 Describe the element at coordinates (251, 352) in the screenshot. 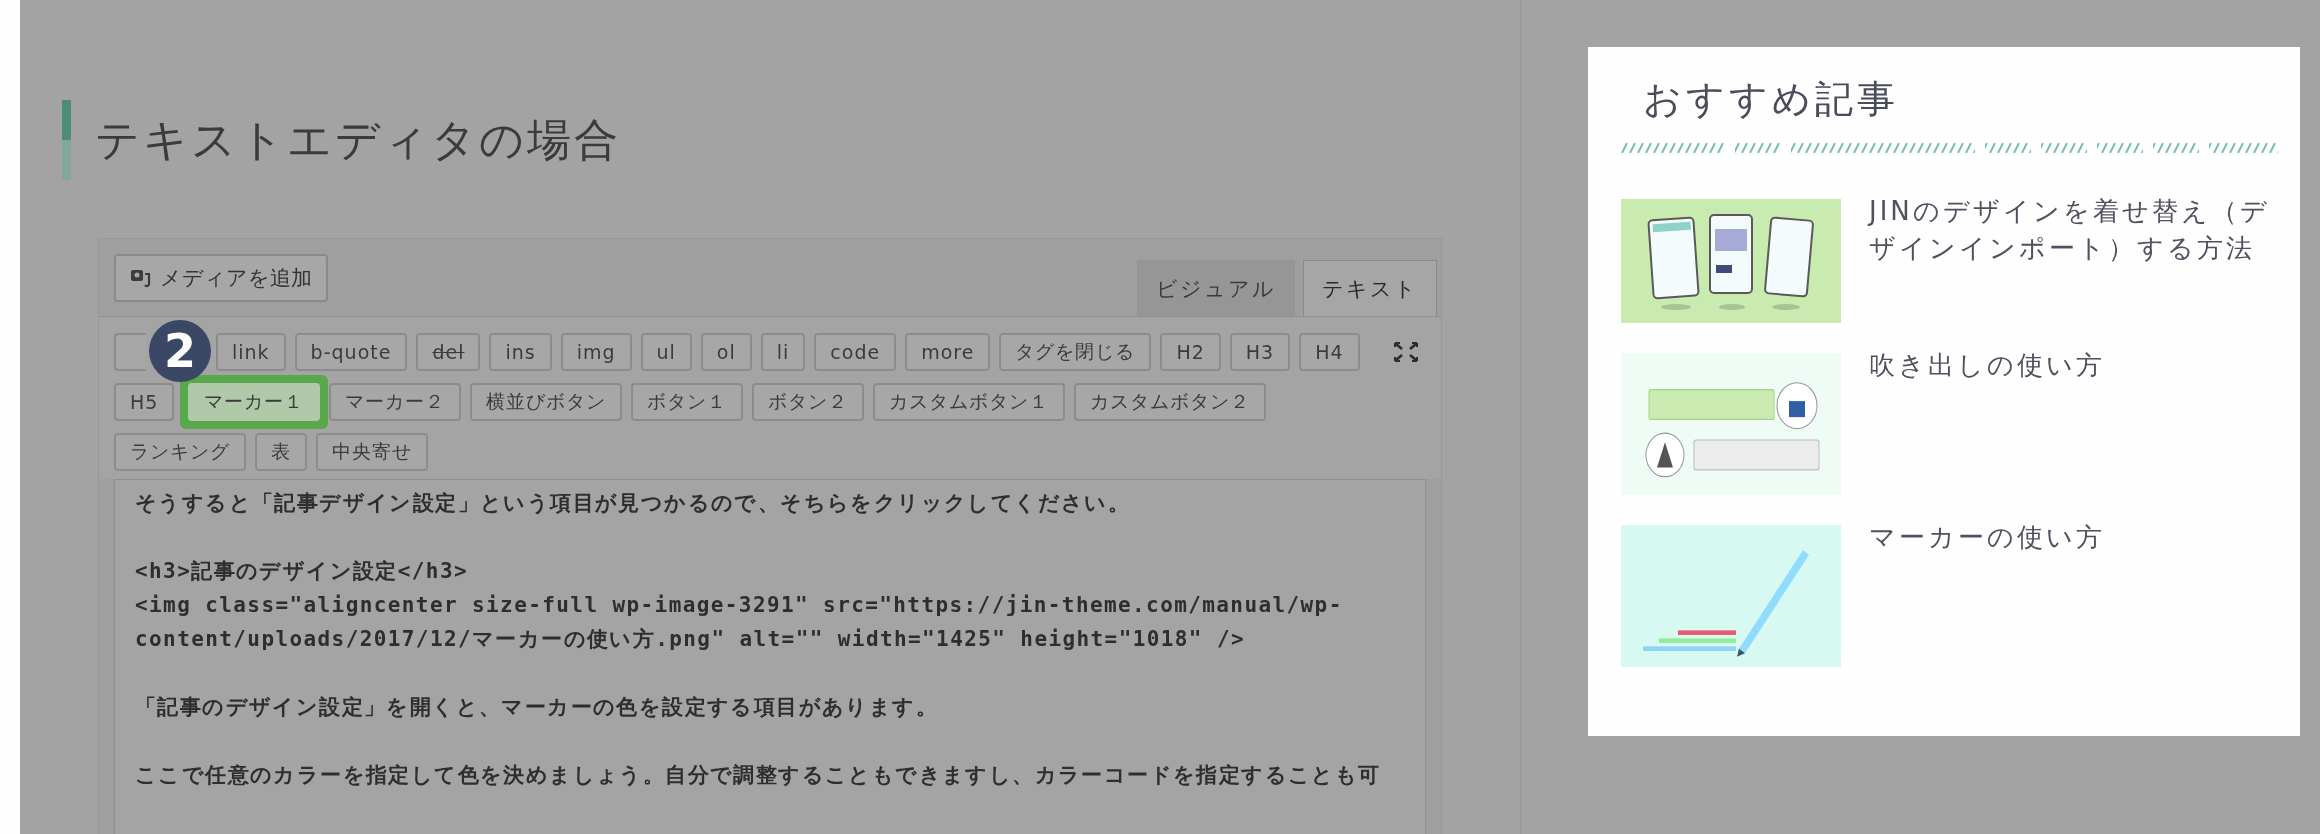

I see `toolbar-button: link` at that location.